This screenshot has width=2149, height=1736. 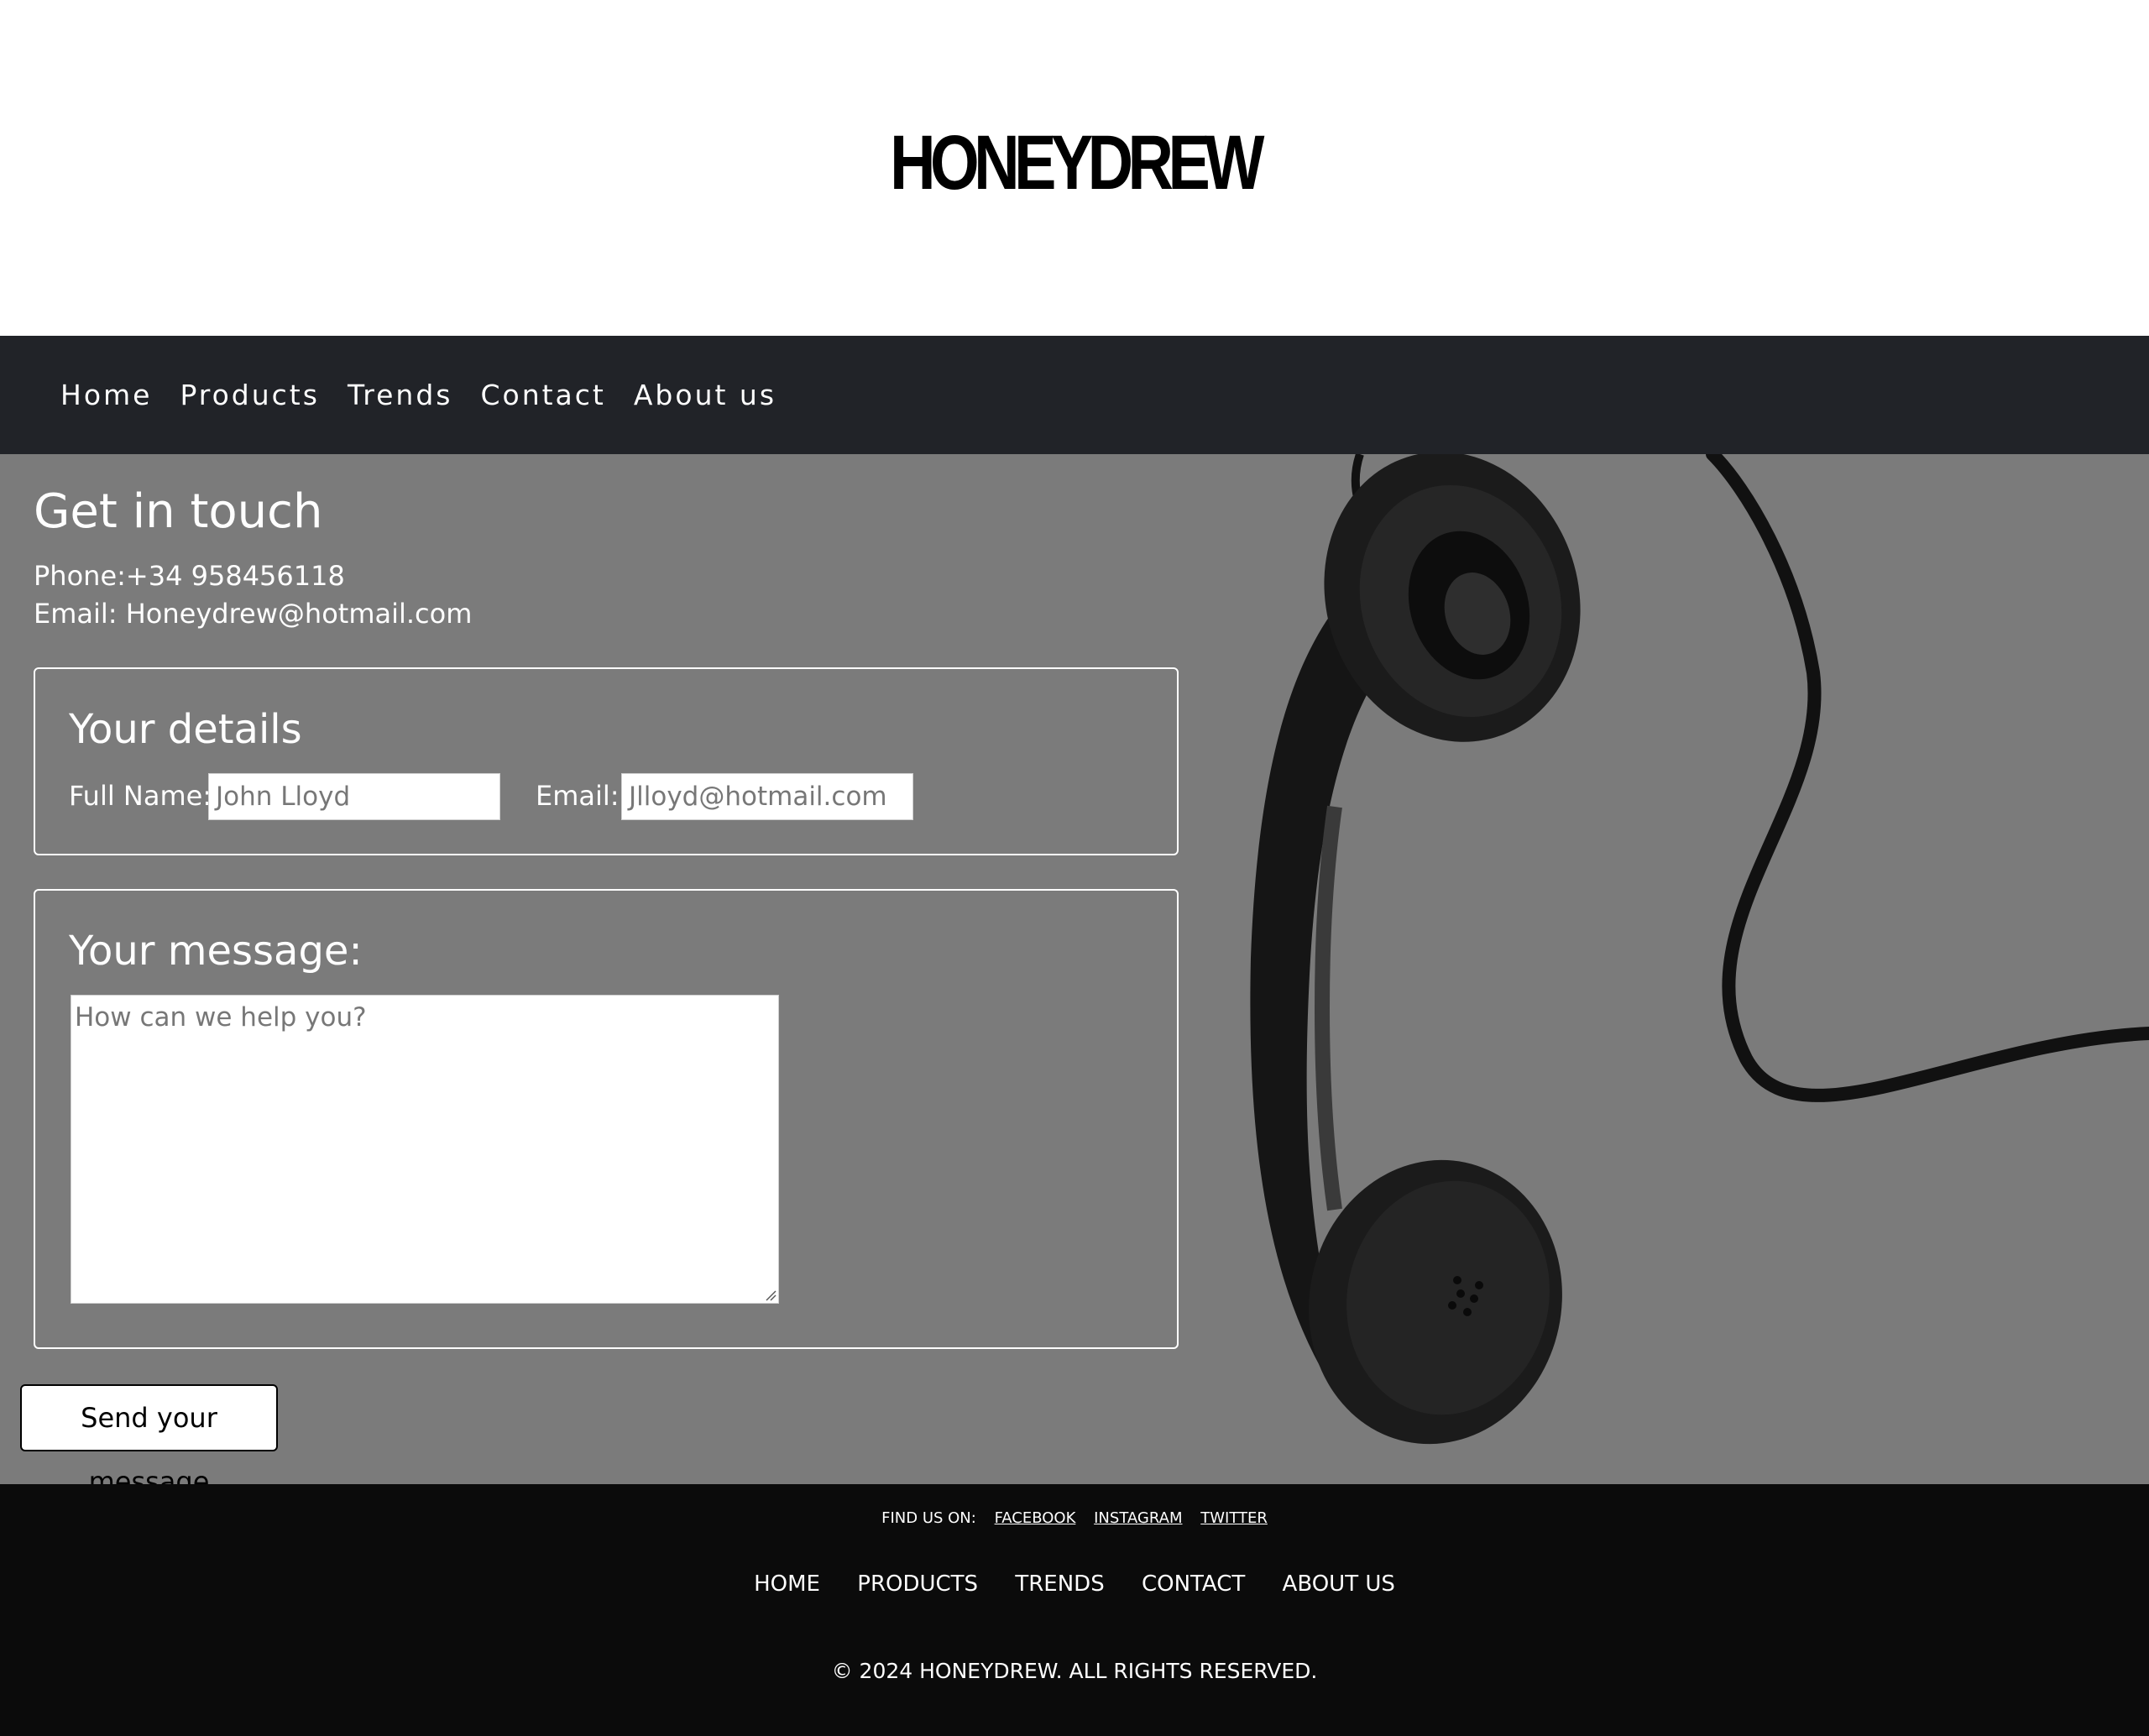 What do you see at coordinates (140, 796) in the screenshot?
I see `full-name-label: Full Name:` at bounding box center [140, 796].